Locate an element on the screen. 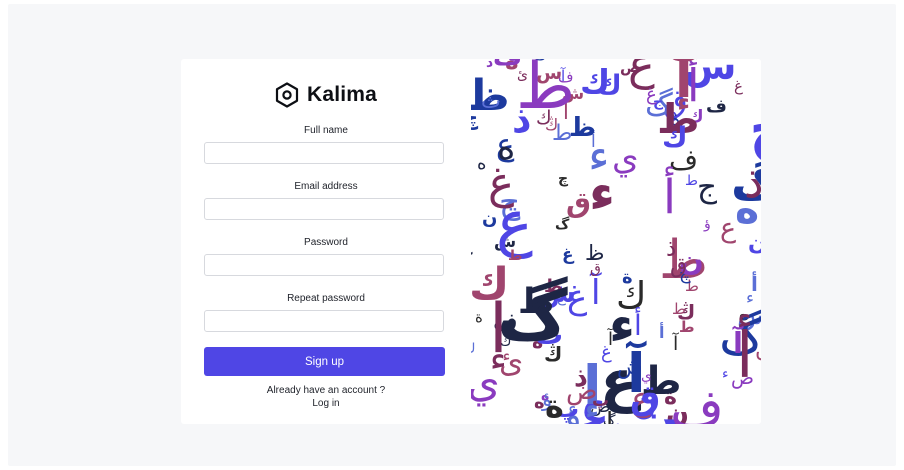 This screenshot has width=904, height=470. arabic-letter-glyph: پ is located at coordinates (600, 401).